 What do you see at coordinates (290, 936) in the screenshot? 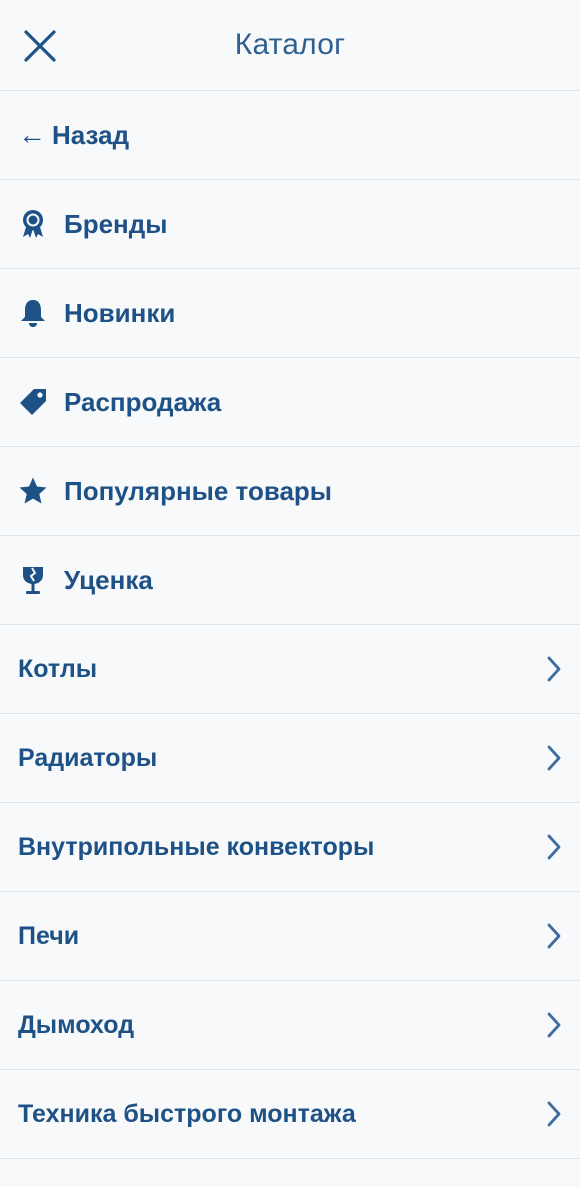
I see `category-stoves: Печи` at bounding box center [290, 936].